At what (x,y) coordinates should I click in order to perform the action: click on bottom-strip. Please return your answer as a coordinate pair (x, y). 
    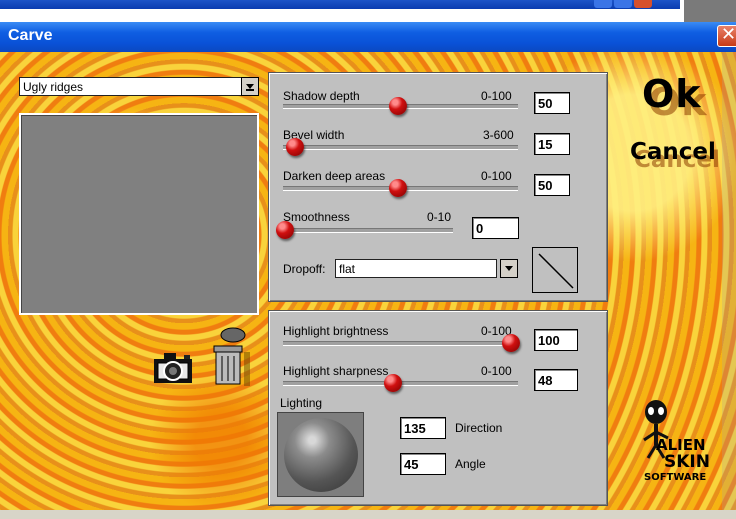
    Looking at the image, I should click on (368, 514).